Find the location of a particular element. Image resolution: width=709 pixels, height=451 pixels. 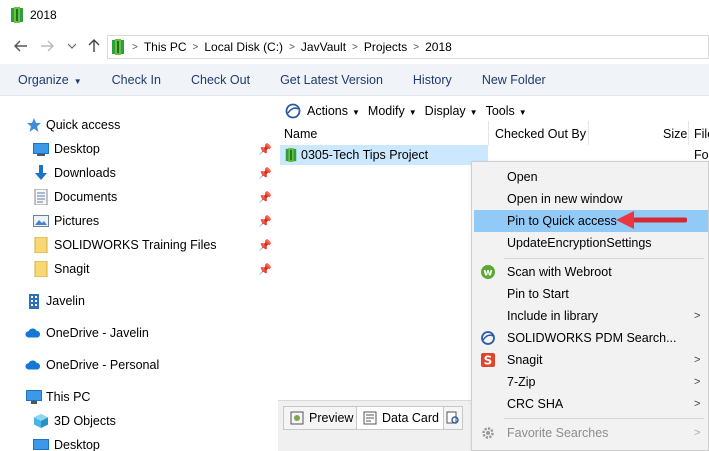

check-in-button: Check In is located at coordinates (136, 80).